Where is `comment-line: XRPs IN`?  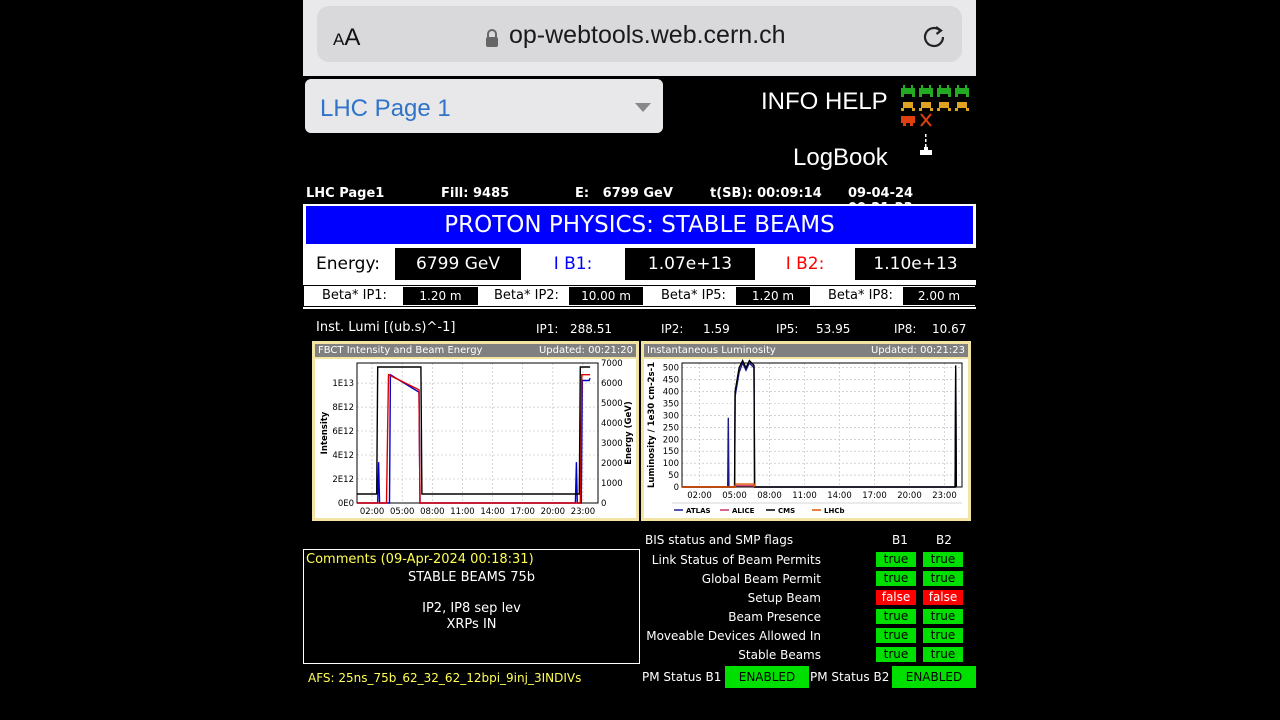 comment-line: XRPs IN is located at coordinates (471, 624).